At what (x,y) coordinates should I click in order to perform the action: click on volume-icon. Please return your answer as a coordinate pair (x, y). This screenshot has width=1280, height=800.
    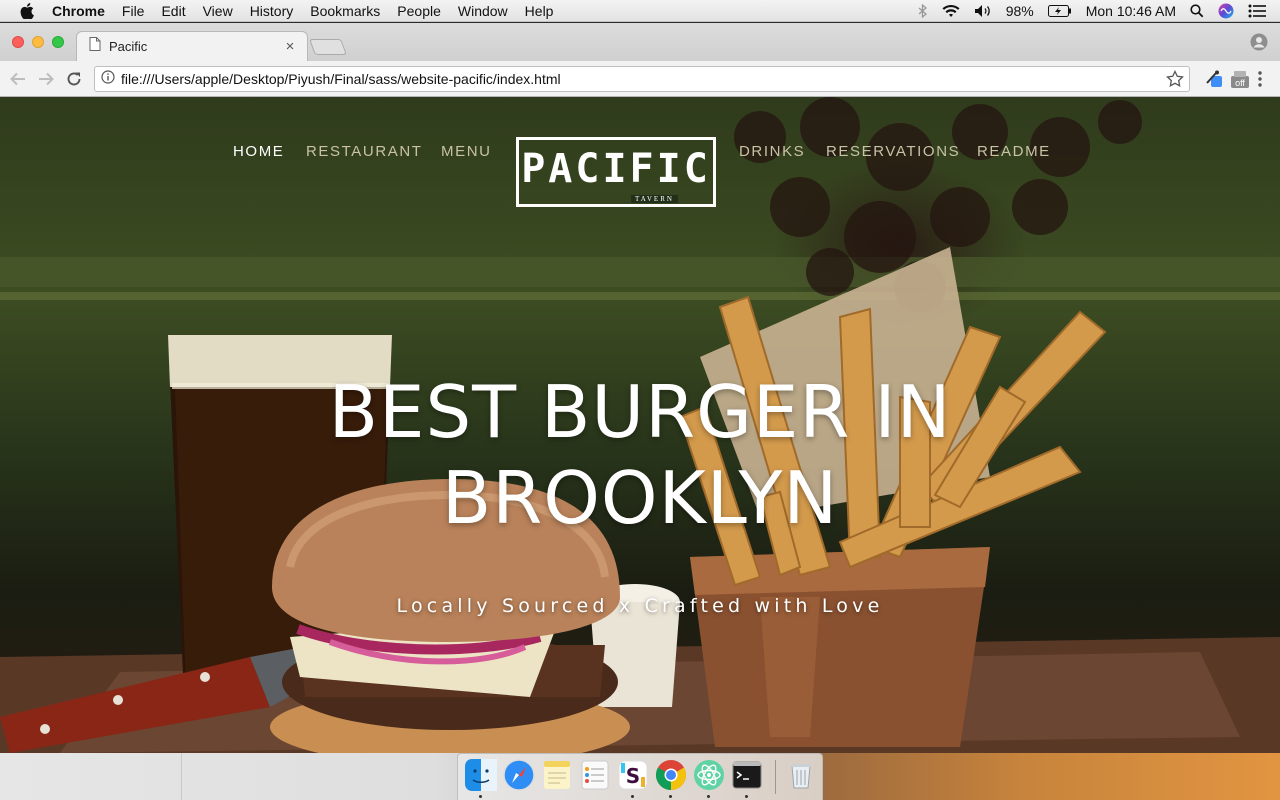
    Looking at the image, I should click on (983, 11).